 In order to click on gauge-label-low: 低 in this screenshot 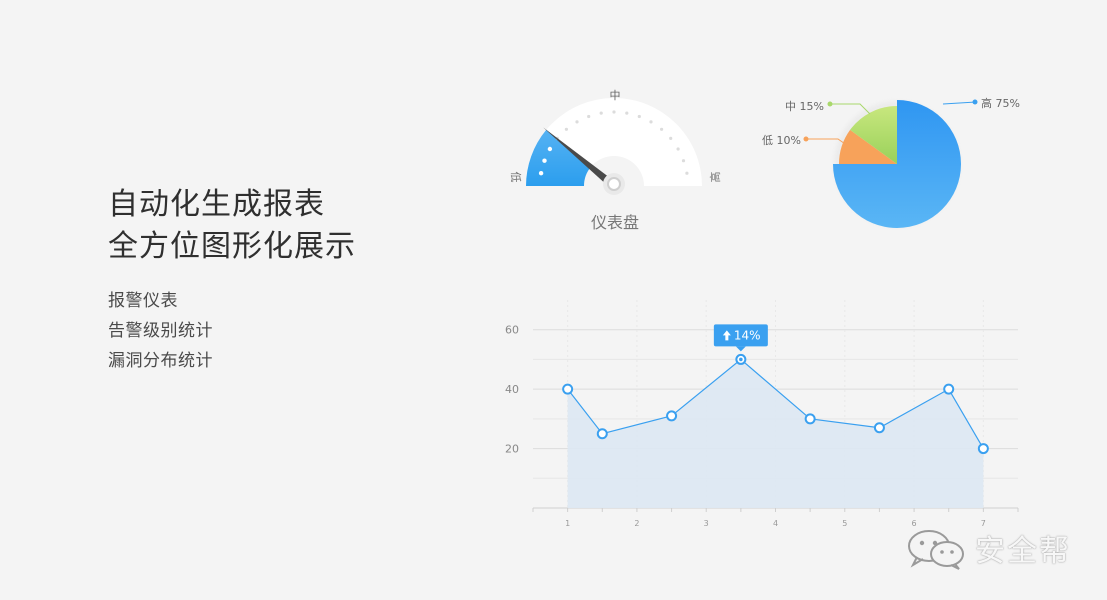, I will do `click(515, 177)`.